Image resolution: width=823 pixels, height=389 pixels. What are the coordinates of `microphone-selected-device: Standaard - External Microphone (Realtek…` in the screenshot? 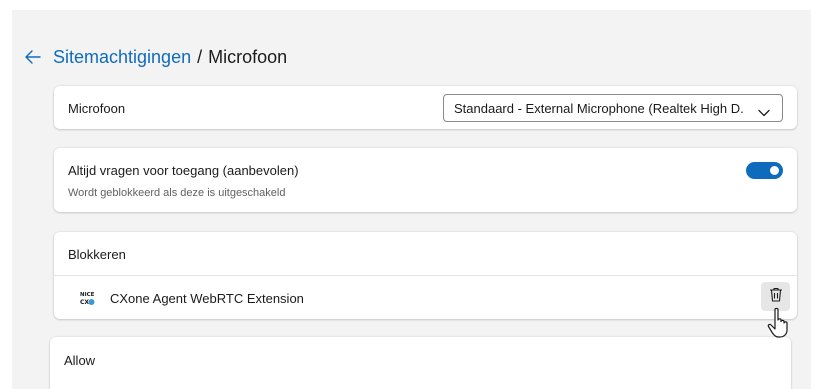 It's located at (599, 108).